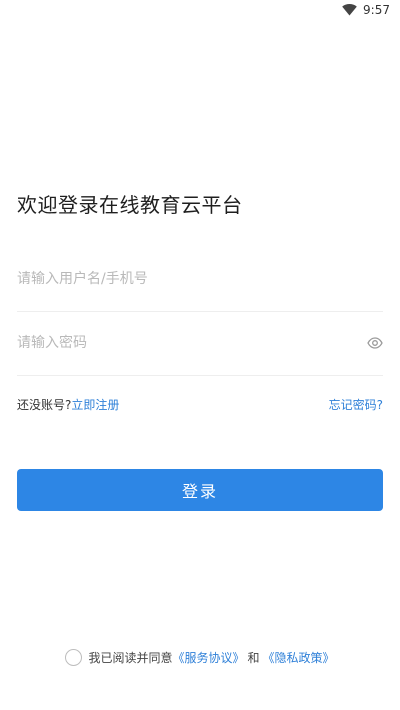 This screenshot has width=400, height=710. What do you see at coordinates (200, 490) in the screenshot?
I see `login-button: 登录` at bounding box center [200, 490].